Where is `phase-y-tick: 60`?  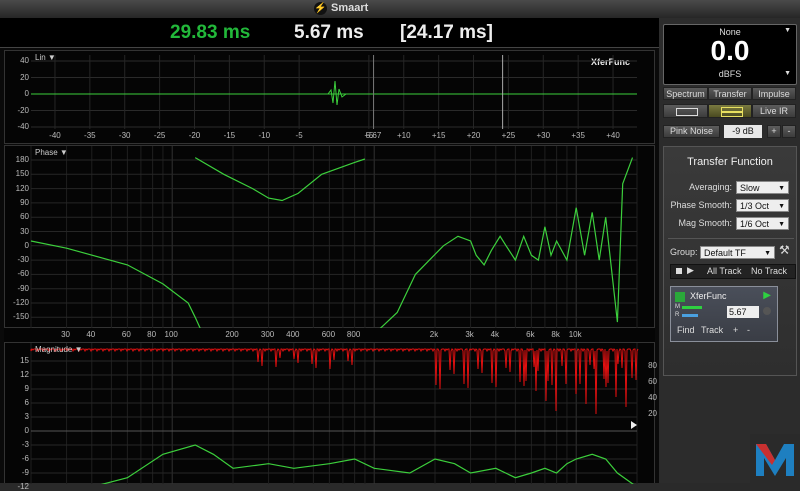 phase-y-tick: 60 is located at coordinates (24, 217).